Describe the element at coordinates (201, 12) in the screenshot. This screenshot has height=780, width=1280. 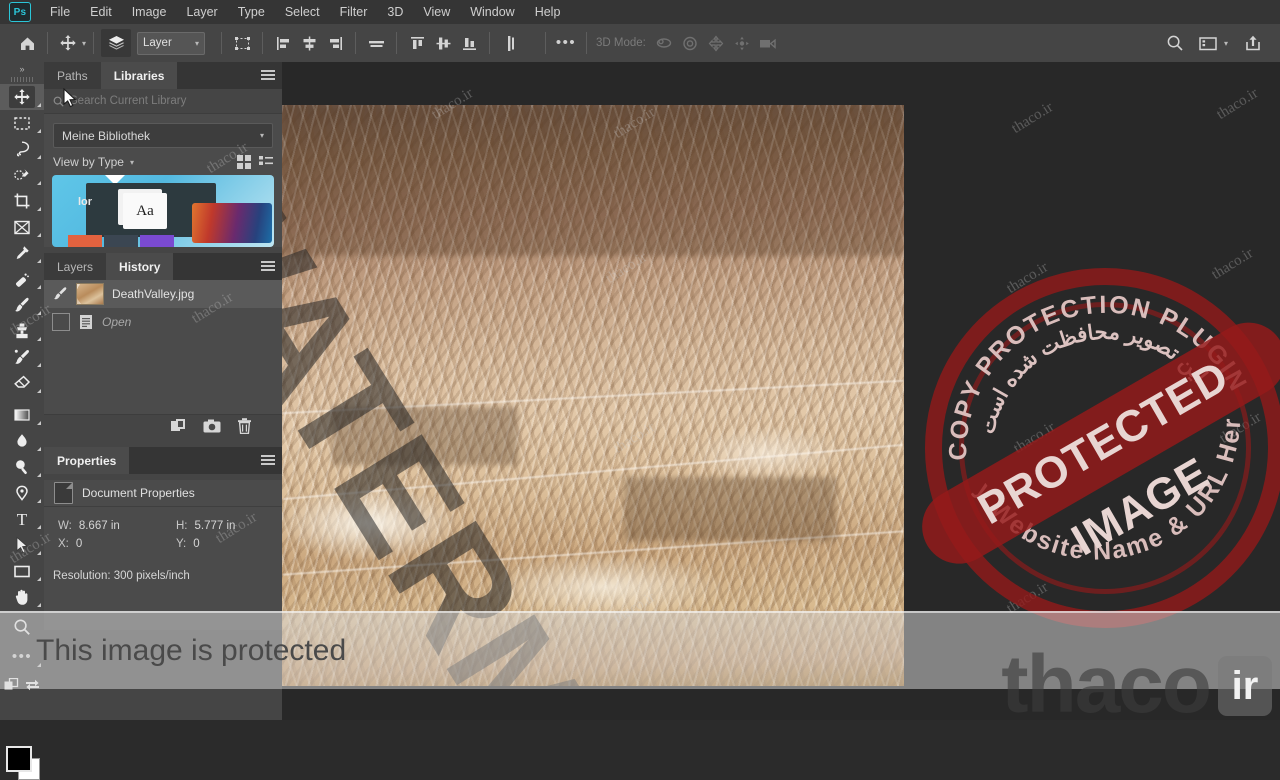
I see `menu-item-layer: Layer` at that location.